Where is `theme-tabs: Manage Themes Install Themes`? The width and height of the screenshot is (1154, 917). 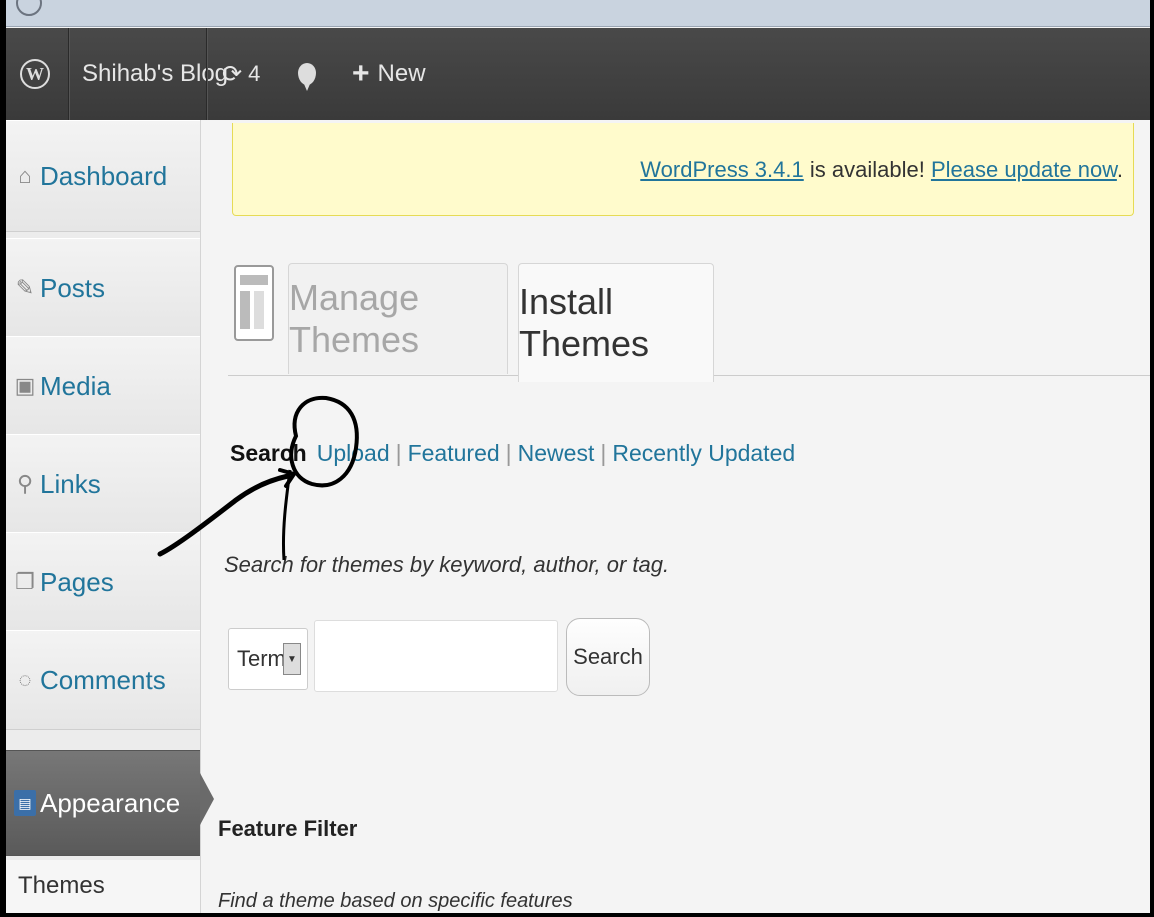 theme-tabs: Manage Themes Install Themes is located at coordinates (687, 318).